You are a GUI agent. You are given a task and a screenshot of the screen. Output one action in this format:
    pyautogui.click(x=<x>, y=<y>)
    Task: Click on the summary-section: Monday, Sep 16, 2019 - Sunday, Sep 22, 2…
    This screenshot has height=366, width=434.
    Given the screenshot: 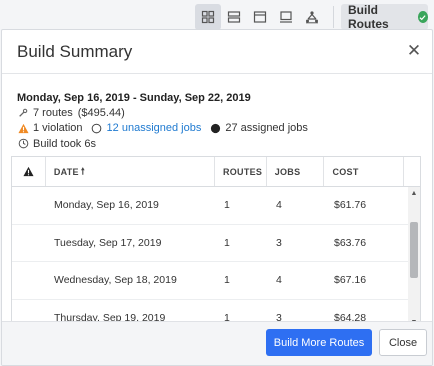 What is the action you would take?
    pyautogui.click(x=162, y=121)
    